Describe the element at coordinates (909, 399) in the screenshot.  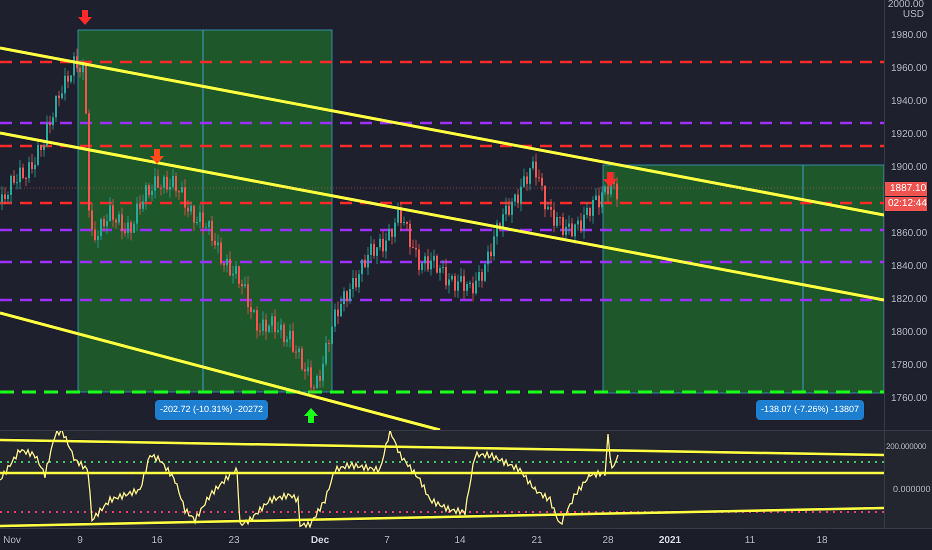
I see `axis-label: 1760.00` at that location.